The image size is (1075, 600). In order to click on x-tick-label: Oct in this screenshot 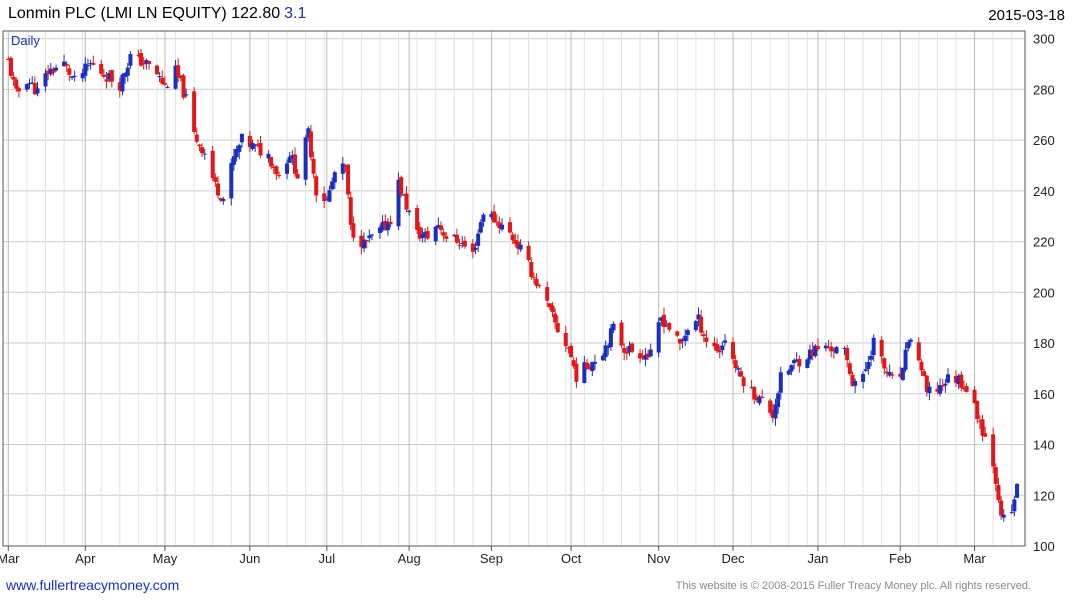, I will do `click(571, 558)`.